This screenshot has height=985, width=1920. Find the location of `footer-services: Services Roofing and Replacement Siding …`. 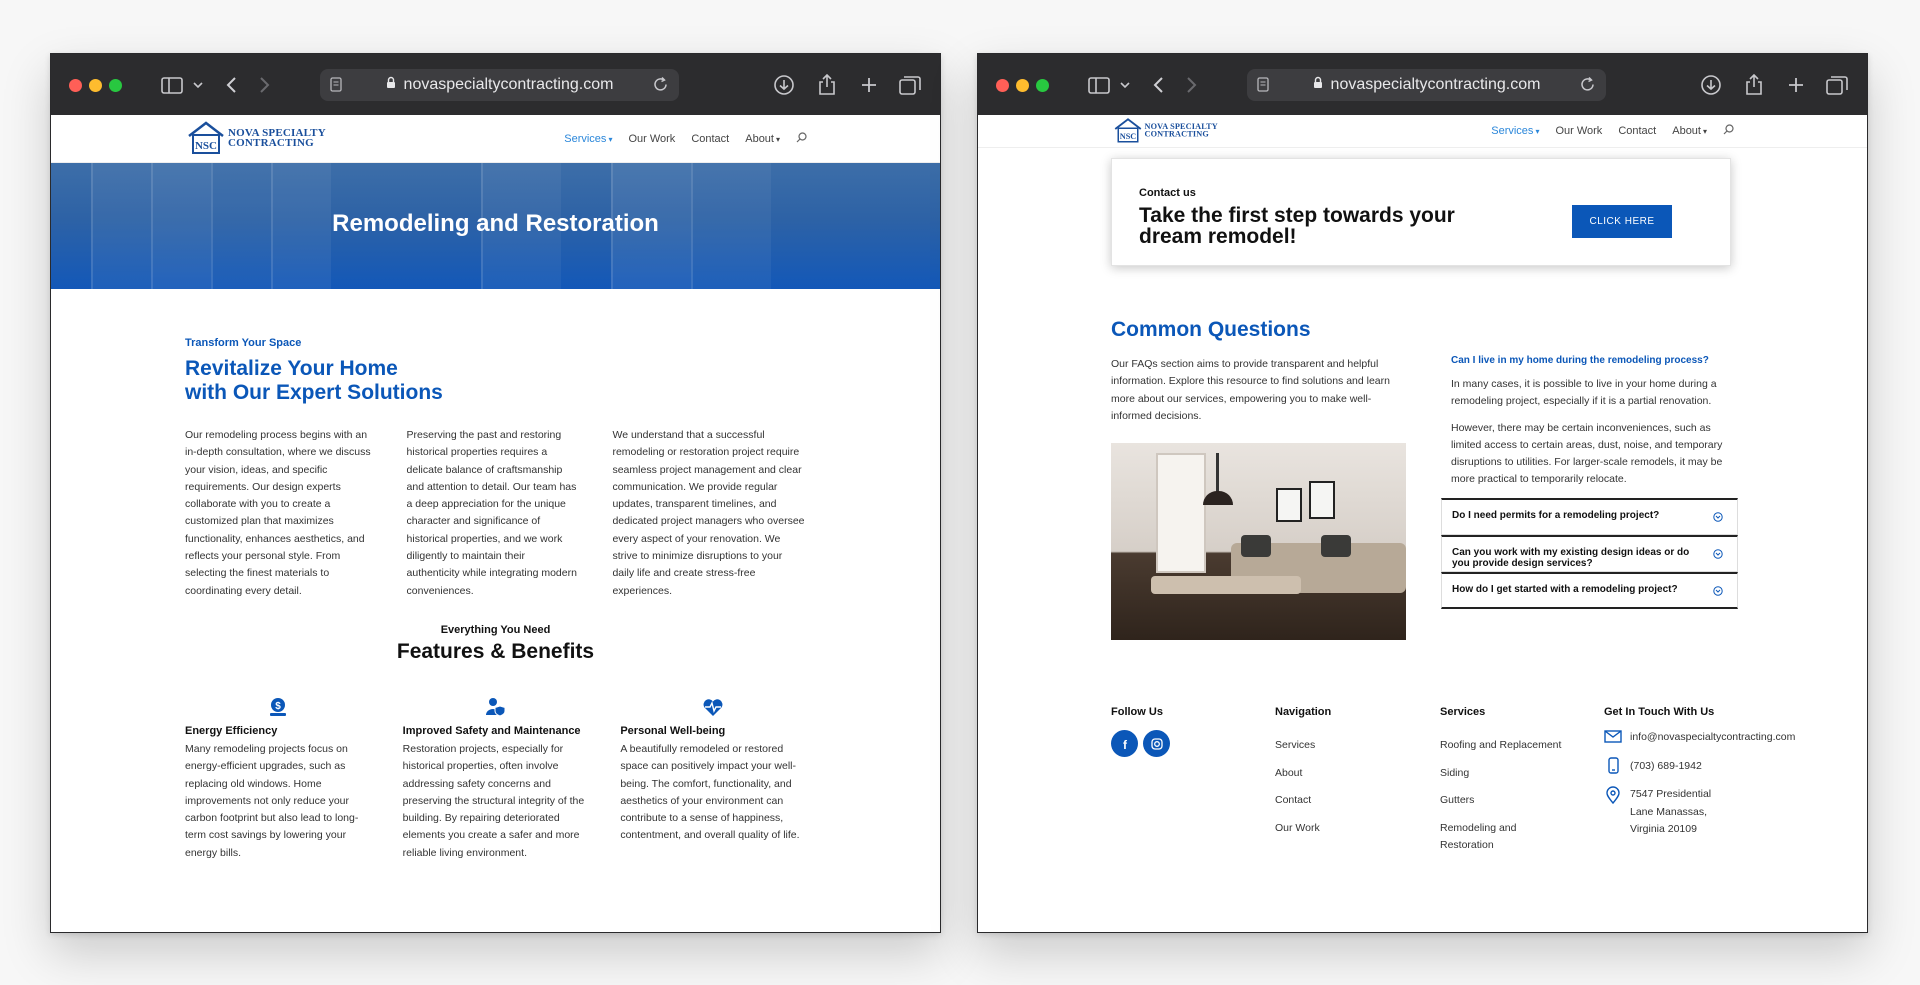

footer-services: Services Roofing and Replacement Siding … is located at coordinates (1522, 780).